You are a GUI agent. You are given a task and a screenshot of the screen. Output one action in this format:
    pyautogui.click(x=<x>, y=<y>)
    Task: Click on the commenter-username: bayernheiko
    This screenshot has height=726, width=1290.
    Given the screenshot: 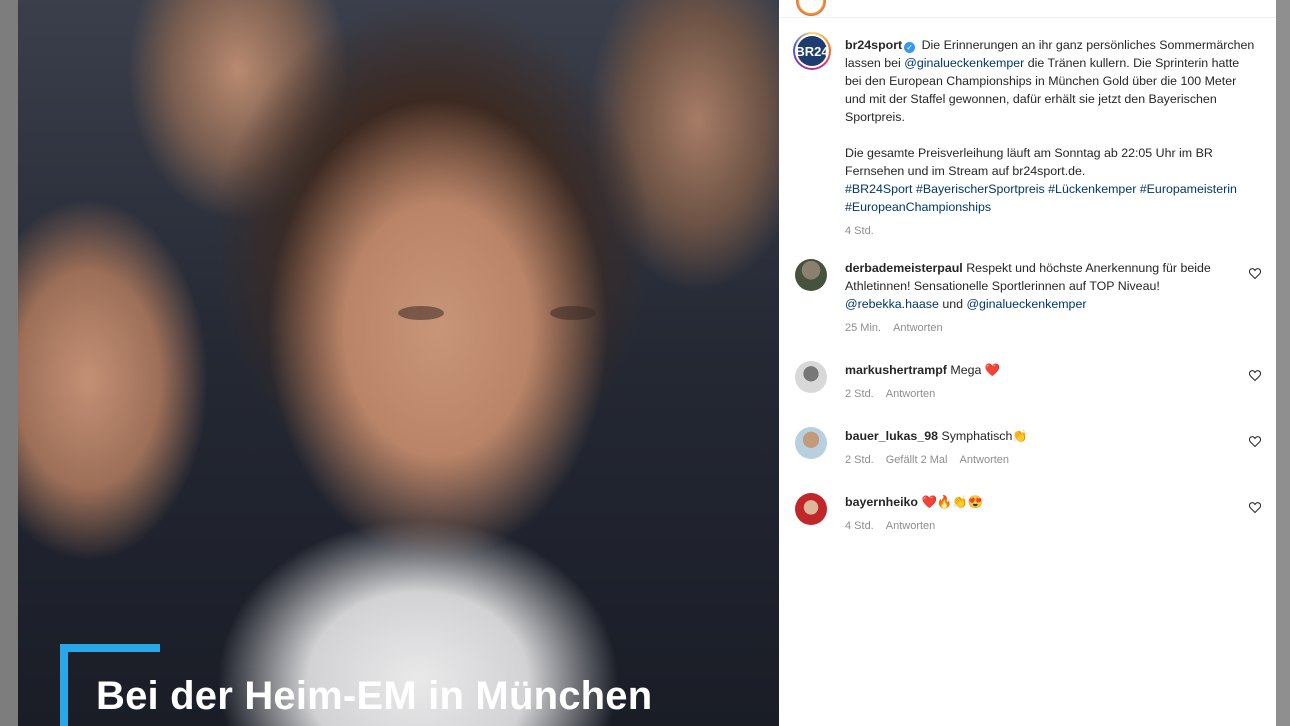 What is the action you would take?
    pyautogui.click(x=881, y=502)
    